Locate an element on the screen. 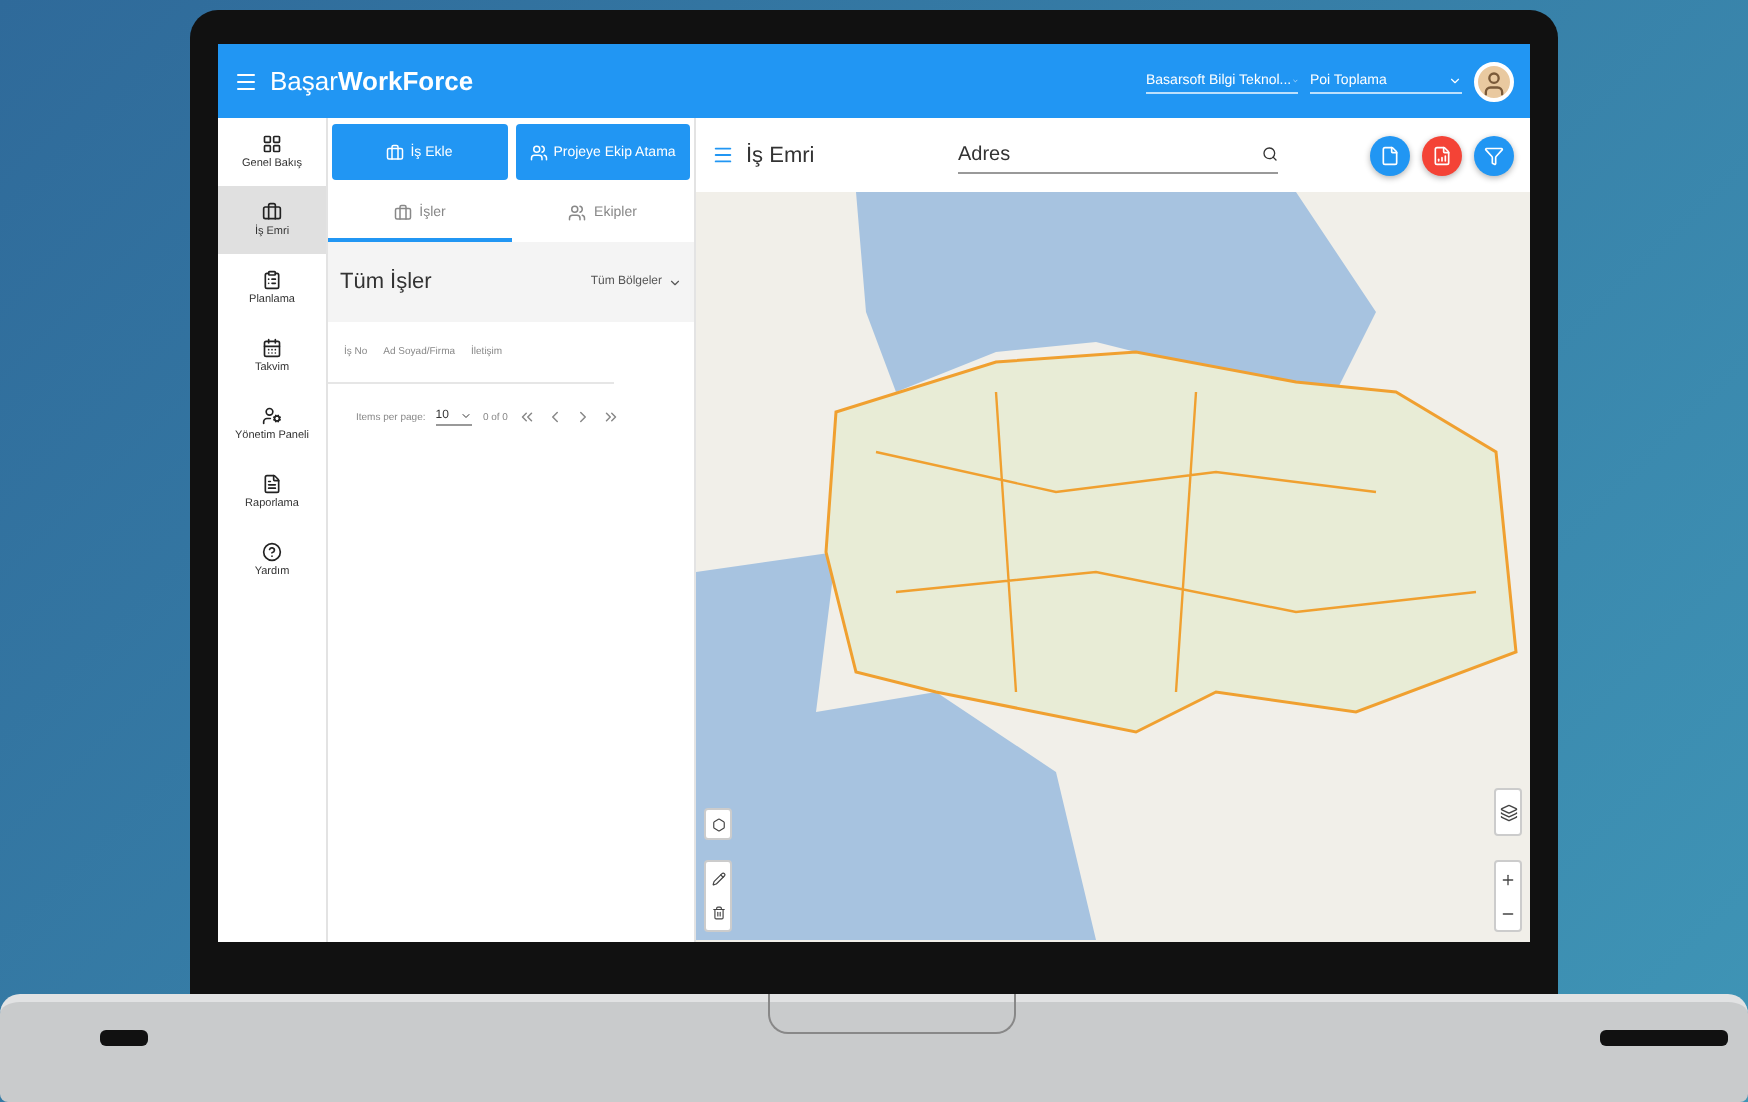 This screenshot has height=1102, width=1748. help-icon is located at coordinates (272, 552).